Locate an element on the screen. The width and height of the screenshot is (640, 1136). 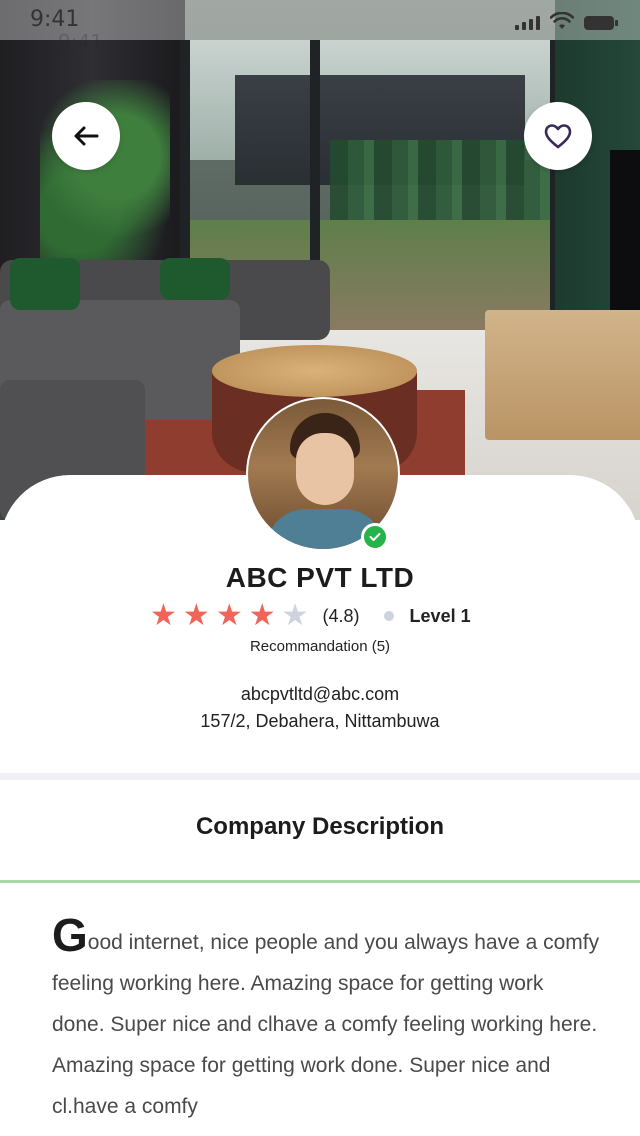
check-icon is located at coordinates (375, 537).